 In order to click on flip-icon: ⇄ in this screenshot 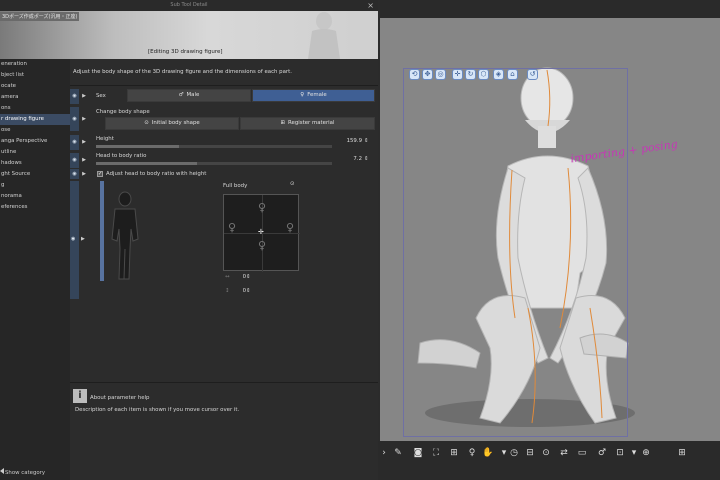, I will do `click(564, 453)`.